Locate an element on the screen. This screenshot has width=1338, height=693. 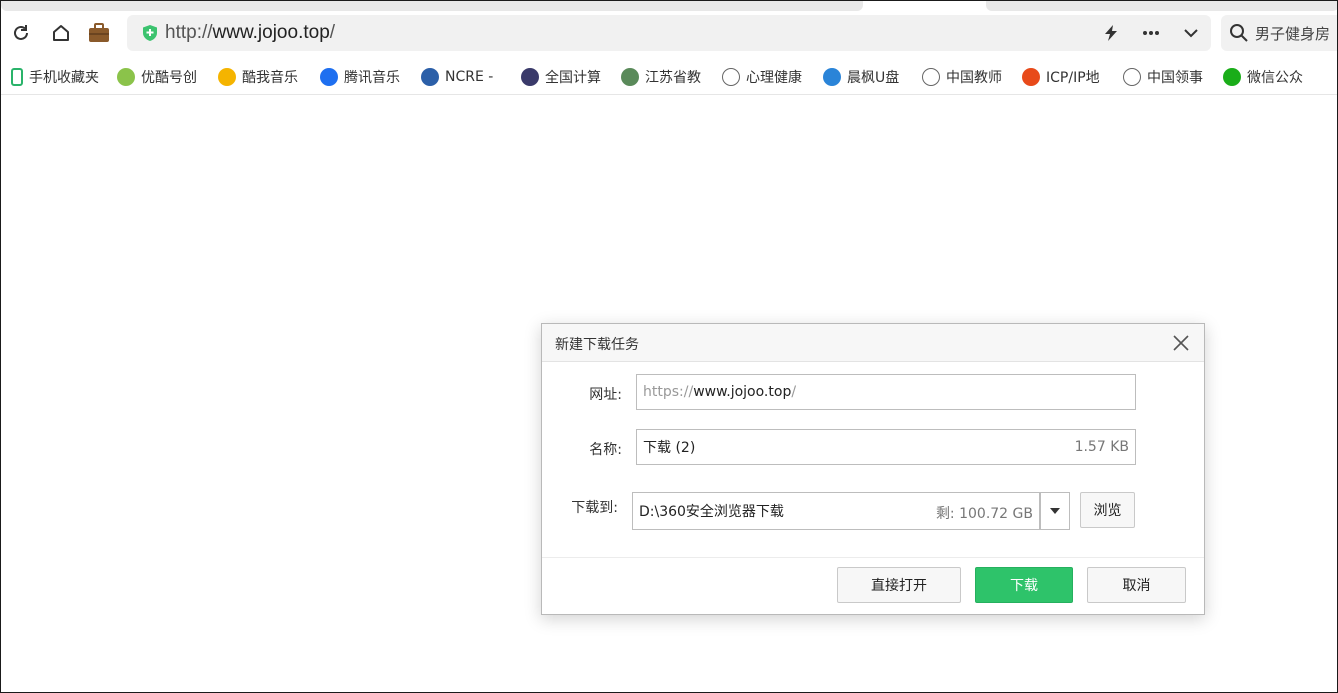
url-suffix: / is located at coordinates (794, 392).